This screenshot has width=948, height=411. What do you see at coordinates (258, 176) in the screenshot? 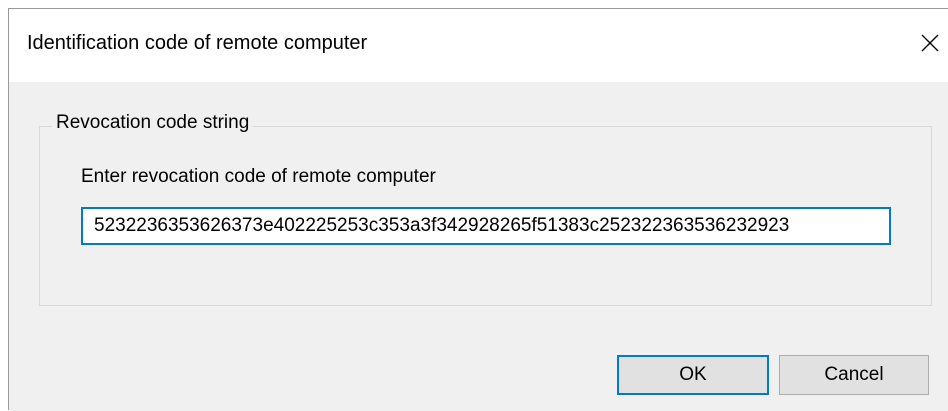
I see `revocation-code-prompt: Enter revocation code of remote computer` at bounding box center [258, 176].